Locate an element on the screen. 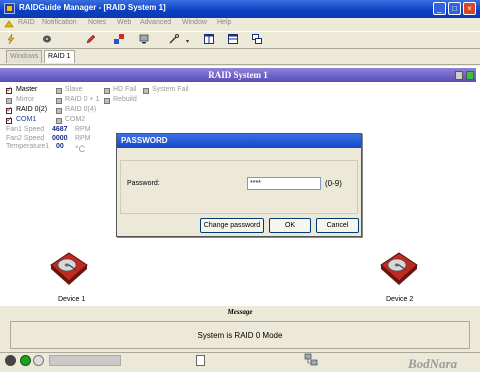  raid0-4-indicator is located at coordinates (59, 111).